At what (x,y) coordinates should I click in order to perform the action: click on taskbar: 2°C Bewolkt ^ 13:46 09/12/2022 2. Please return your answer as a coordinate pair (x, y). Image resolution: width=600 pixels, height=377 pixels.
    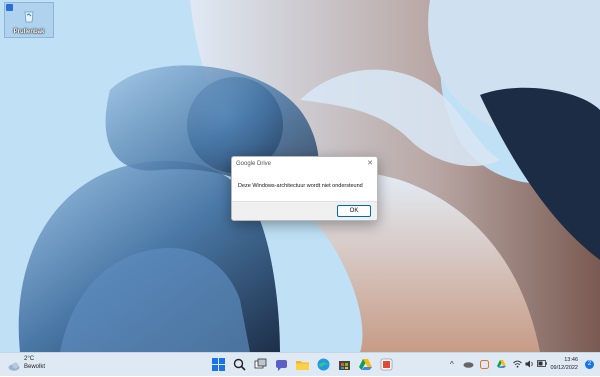
    Looking at the image, I should click on (300, 364).